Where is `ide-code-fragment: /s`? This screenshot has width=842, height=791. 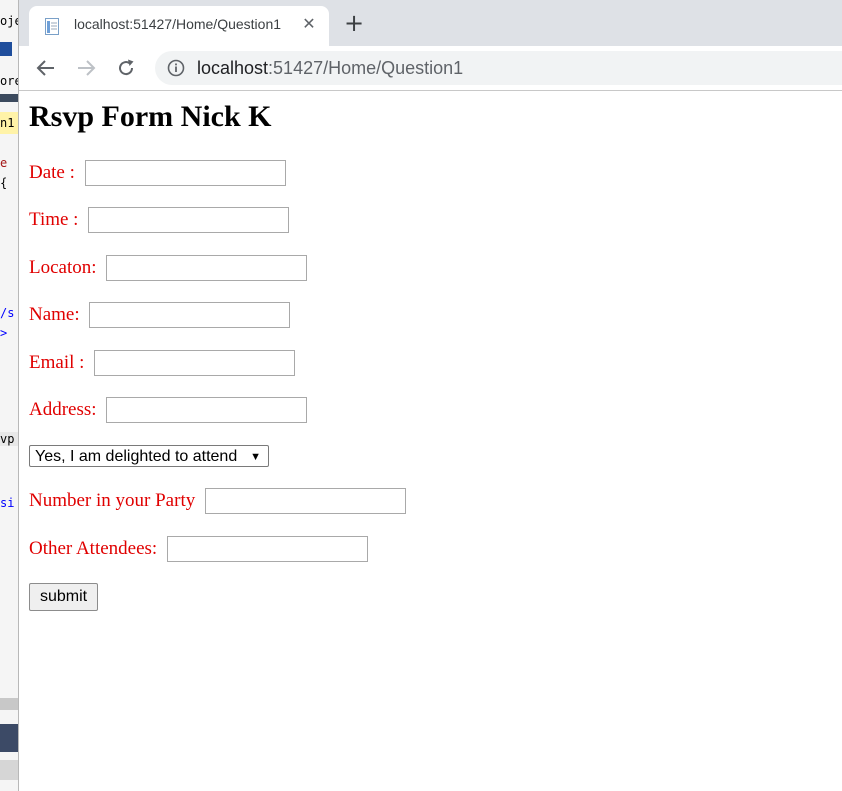 ide-code-fragment: /s is located at coordinates (7, 313).